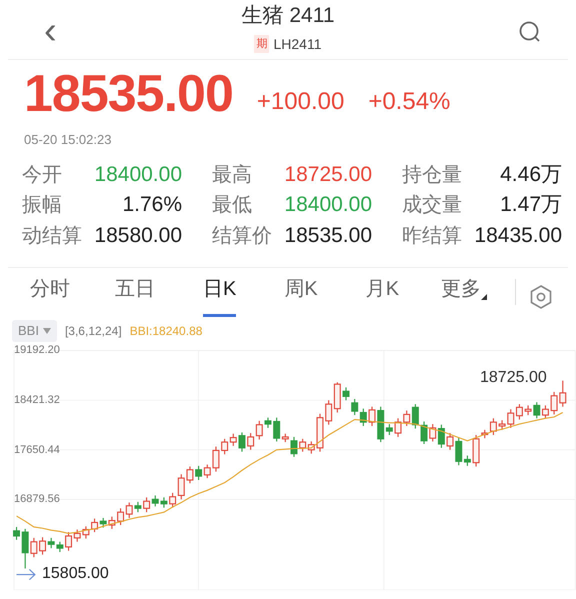 The height and width of the screenshot is (599, 576). I want to click on stat-label: 最高, so click(232, 175).